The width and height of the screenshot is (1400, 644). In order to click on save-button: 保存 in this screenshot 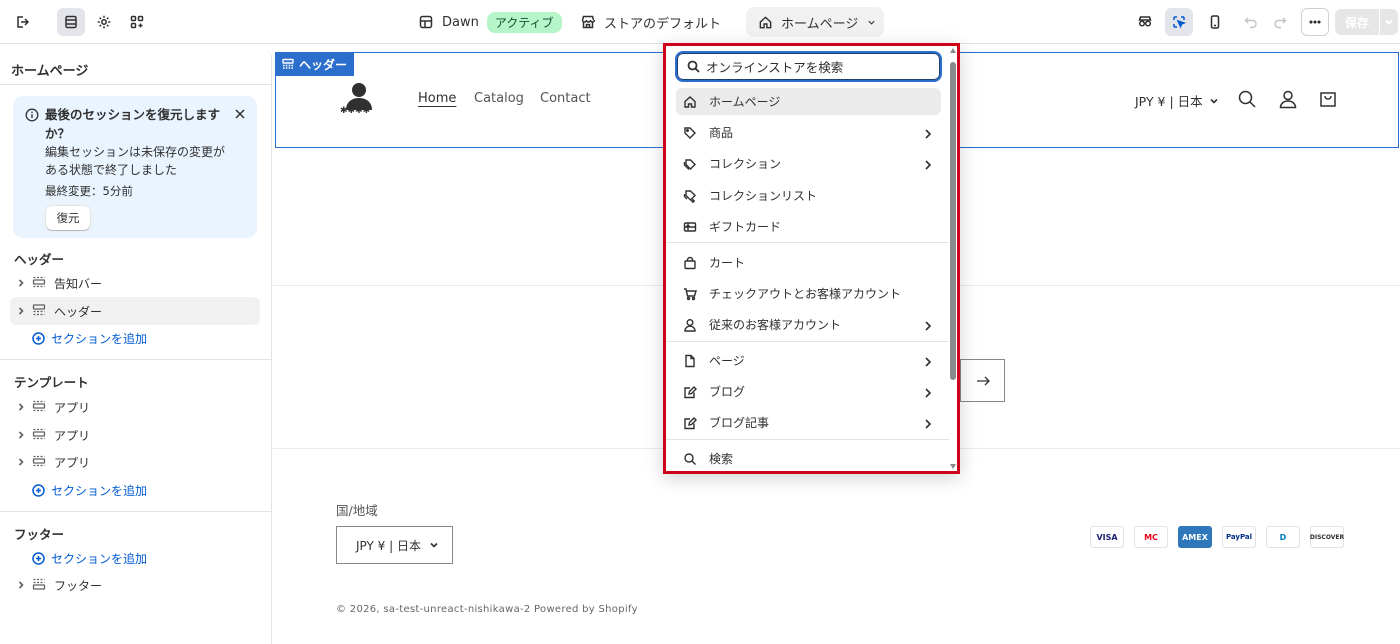, I will do `click(1357, 22)`.